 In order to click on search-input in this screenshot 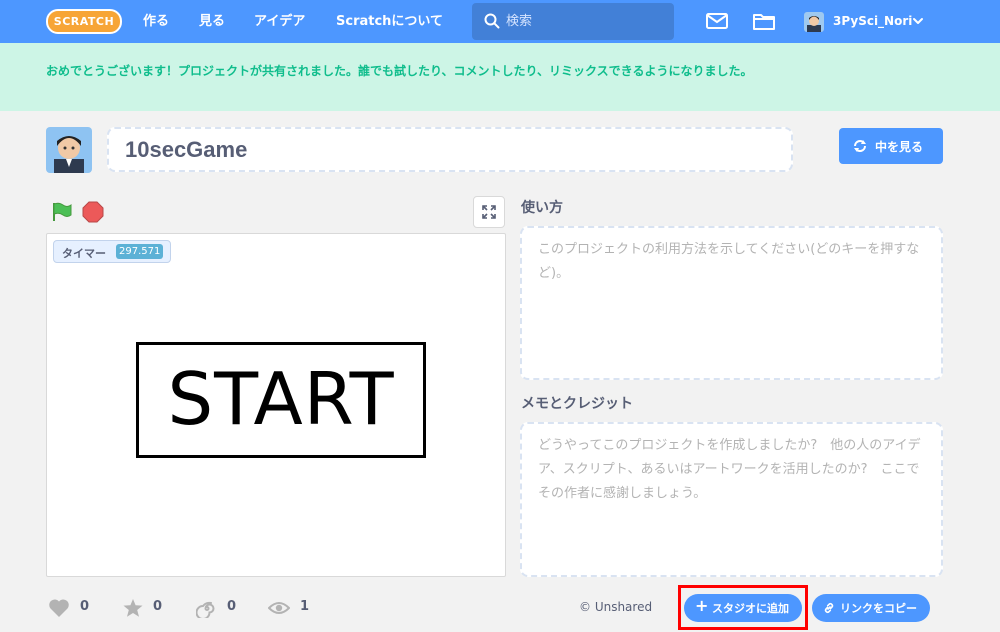, I will do `click(586, 21)`.